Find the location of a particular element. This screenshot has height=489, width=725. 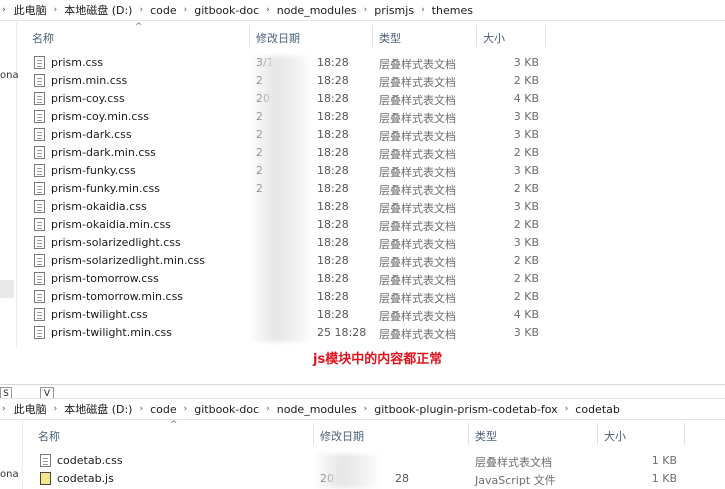

file-row: prism.min.css218:28层叠样式表文档2 KB is located at coordinates (362, 81).